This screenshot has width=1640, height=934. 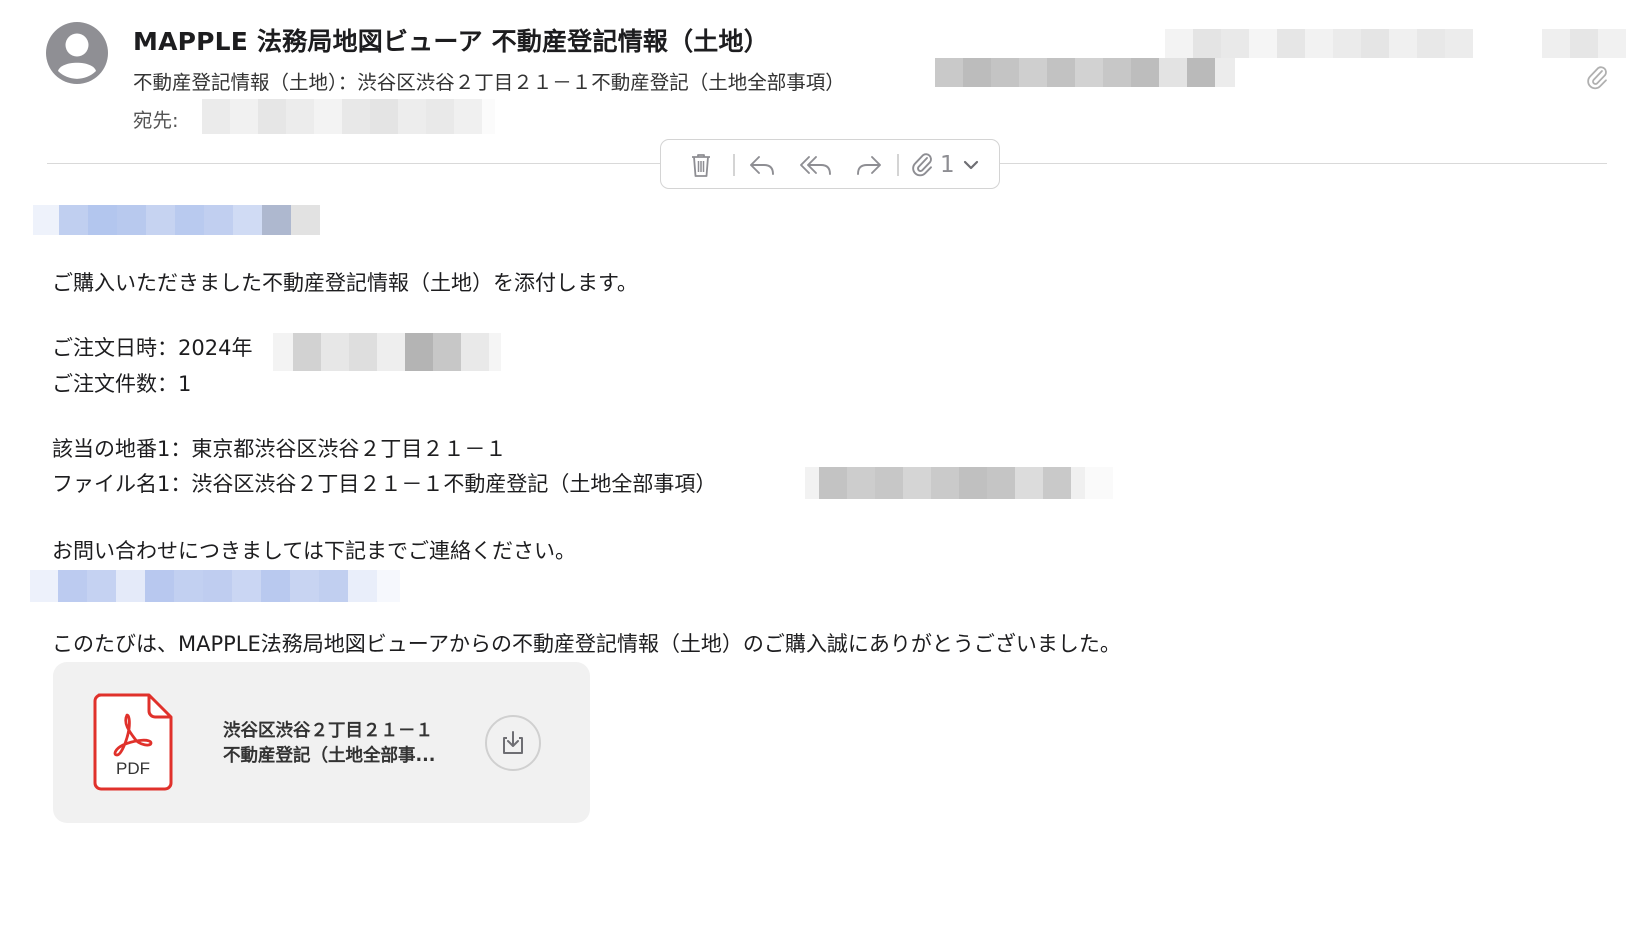 What do you see at coordinates (345, 283) in the screenshot?
I see `body-intro: ご購入いただきました不動産登記情報（土地）を添付します。` at bounding box center [345, 283].